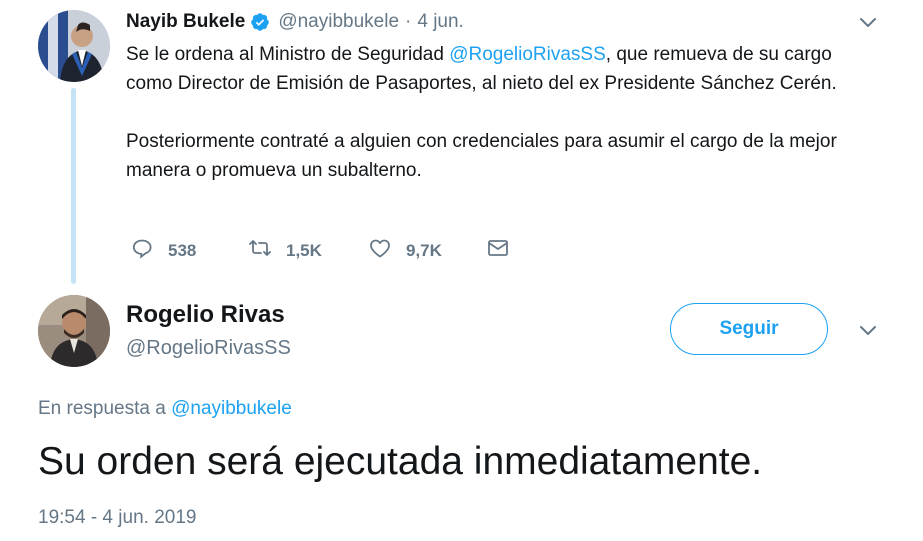 This screenshot has height=541, width=923. I want to click on retweet-count: 1,5K, so click(304, 250).